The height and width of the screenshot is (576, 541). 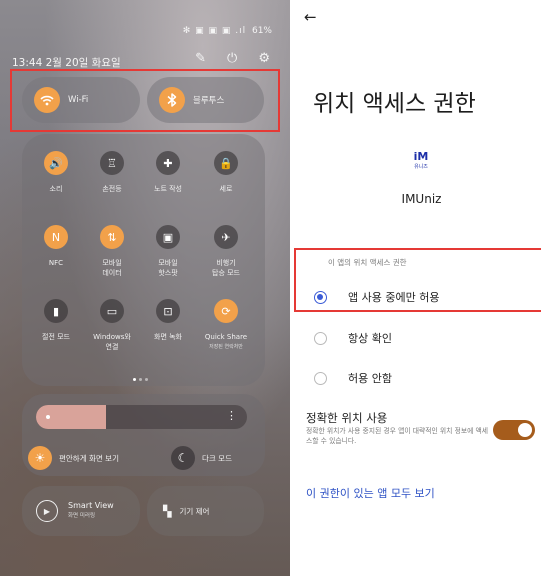 I want to click on app-logo-sub: 유니즈, so click(x=421, y=167).